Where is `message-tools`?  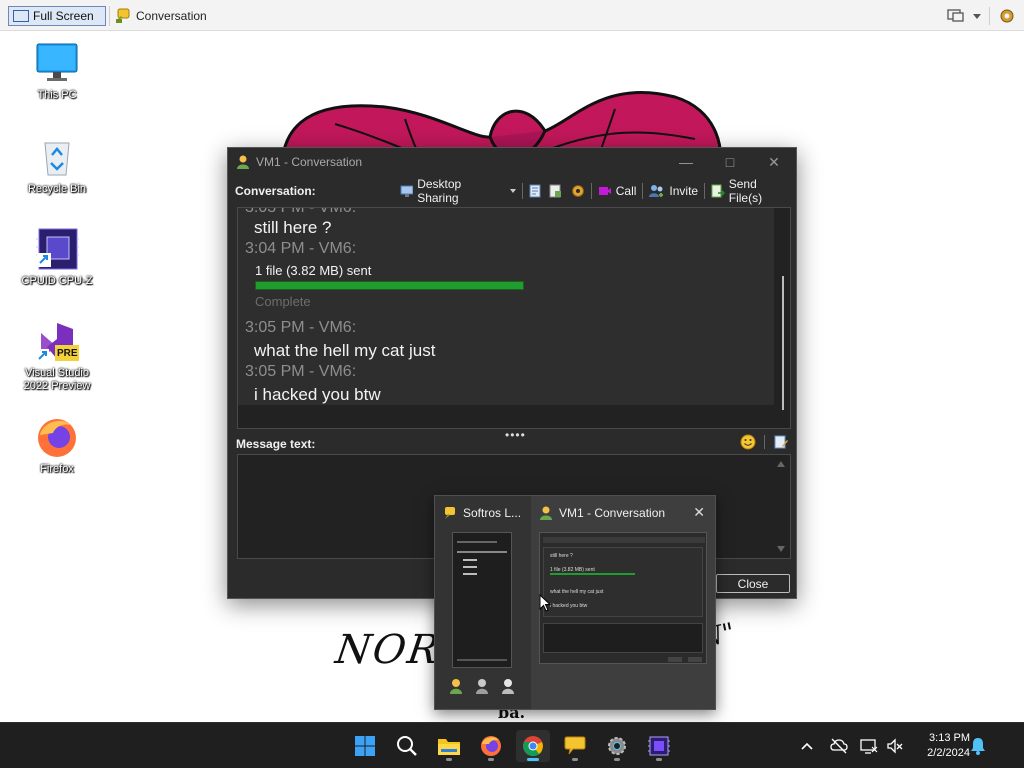 message-tools is located at coordinates (764, 442).